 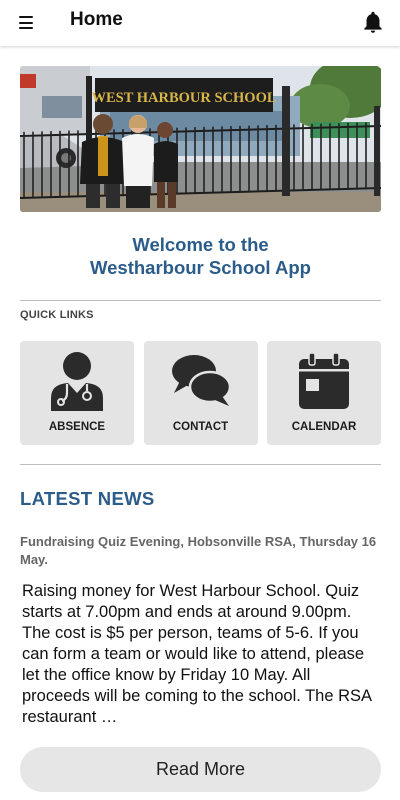 I want to click on bell-icon, so click(x=373, y=22).